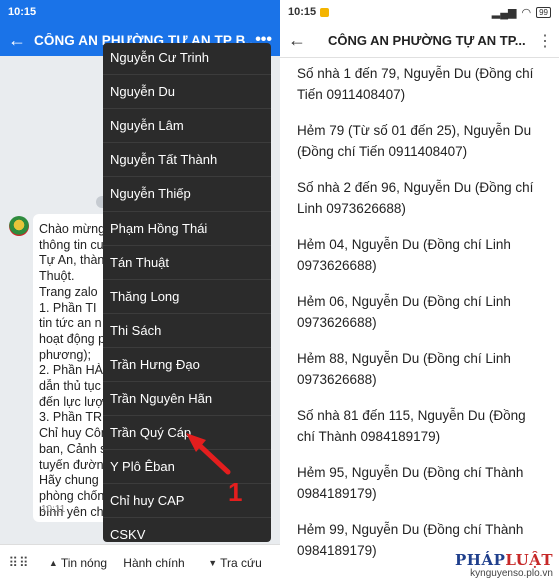 The height and width of the screenshot is (581, 559). I want to click on app-header: ← CÔNG AN PHƯỜNG TỰ AN TP... ⋮, so click(419, 41).